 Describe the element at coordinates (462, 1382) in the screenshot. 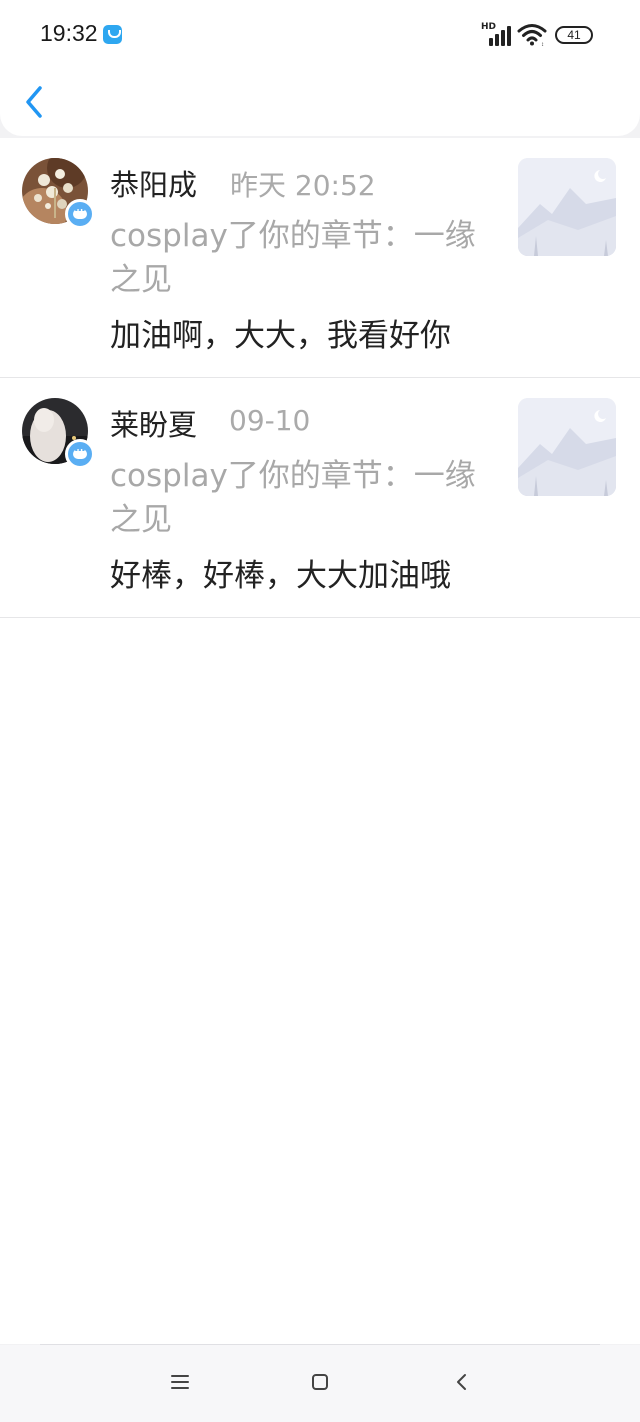

I see `back-icon` at that location.